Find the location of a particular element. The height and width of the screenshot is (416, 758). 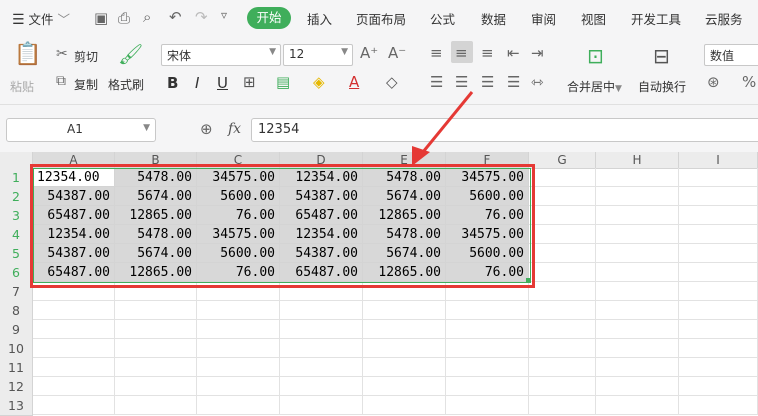

name-box: A1 ▼ is located at coordinates (81, 130).